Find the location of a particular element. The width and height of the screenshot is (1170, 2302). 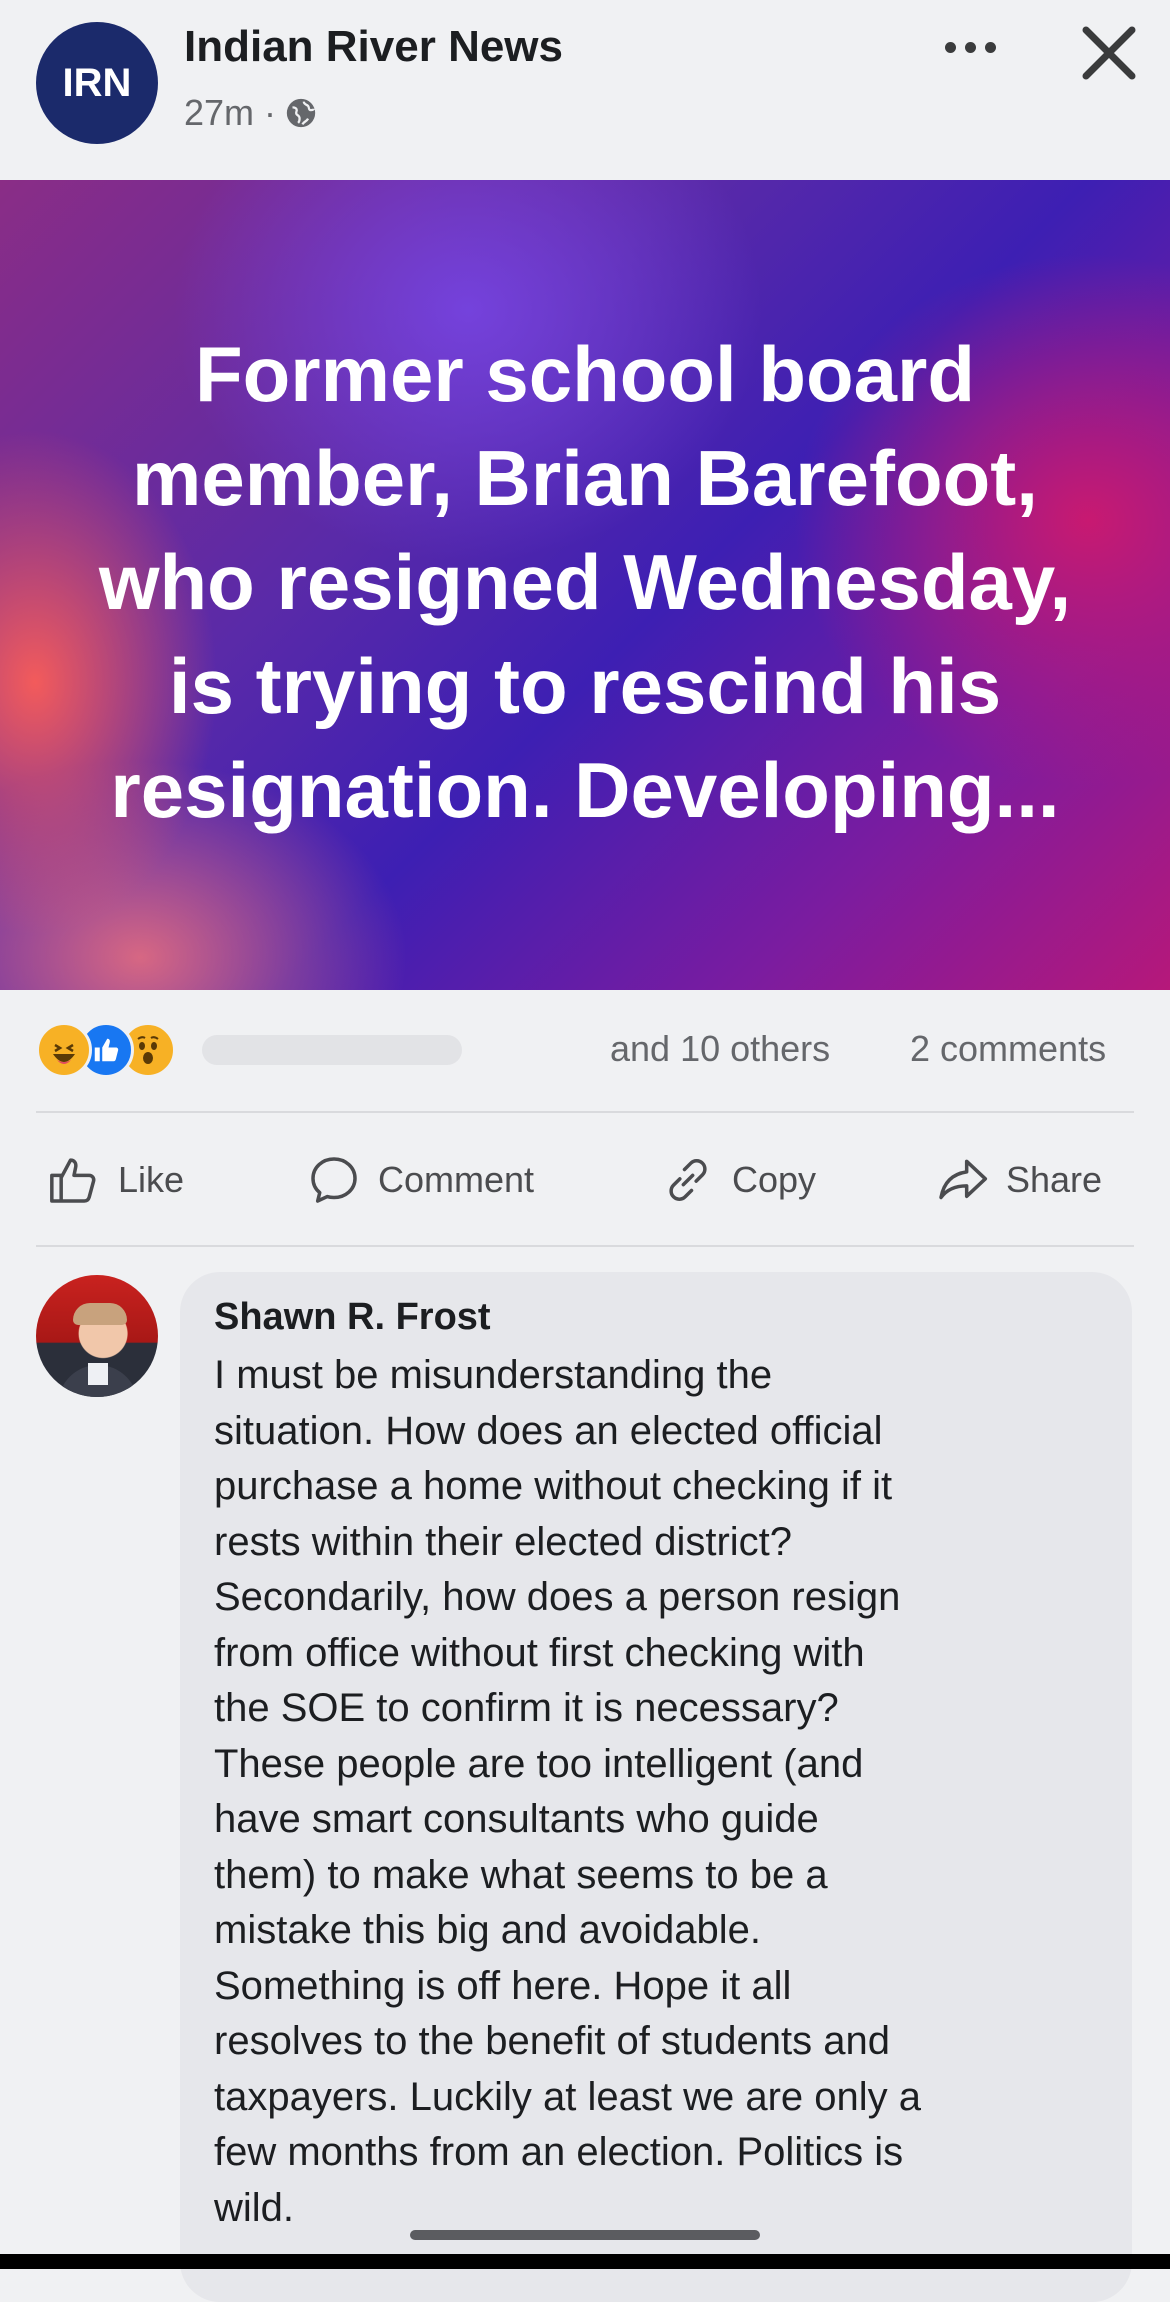

copy-button: Copy is located at coordinates (738, 1180).